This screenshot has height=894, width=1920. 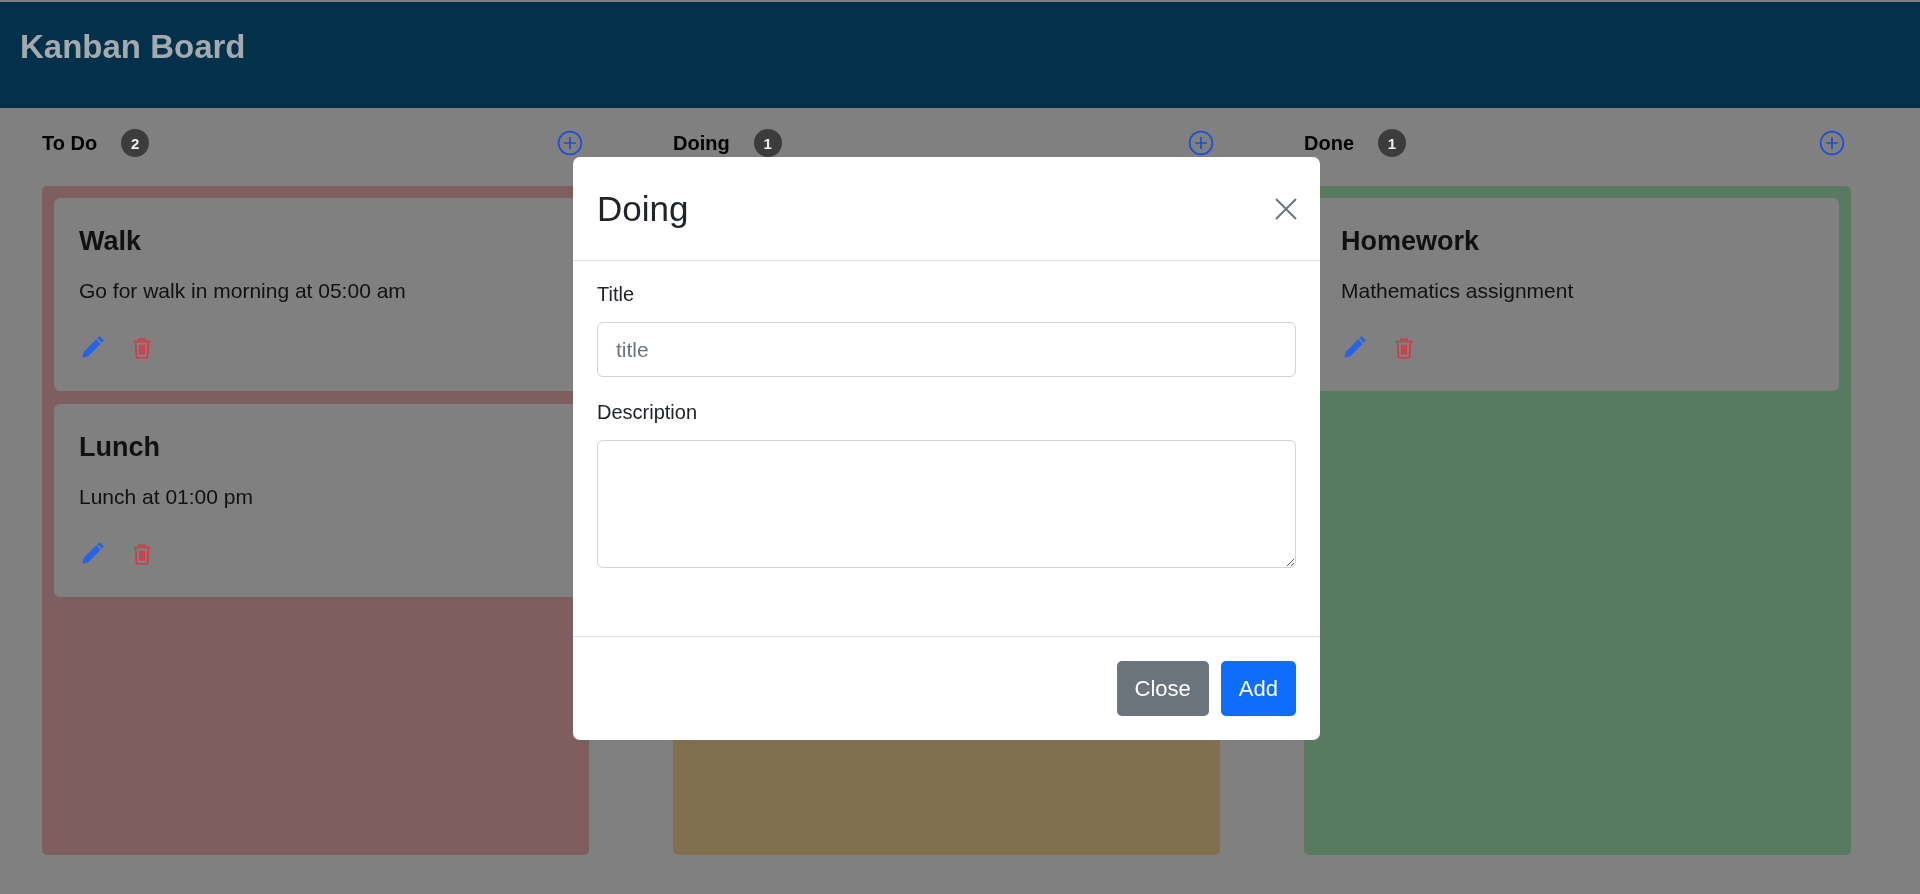 What do you see at coordinates (1410, 241) in the screenshot?
I see `card-title: Homework` at bounding box center [1410, 241].